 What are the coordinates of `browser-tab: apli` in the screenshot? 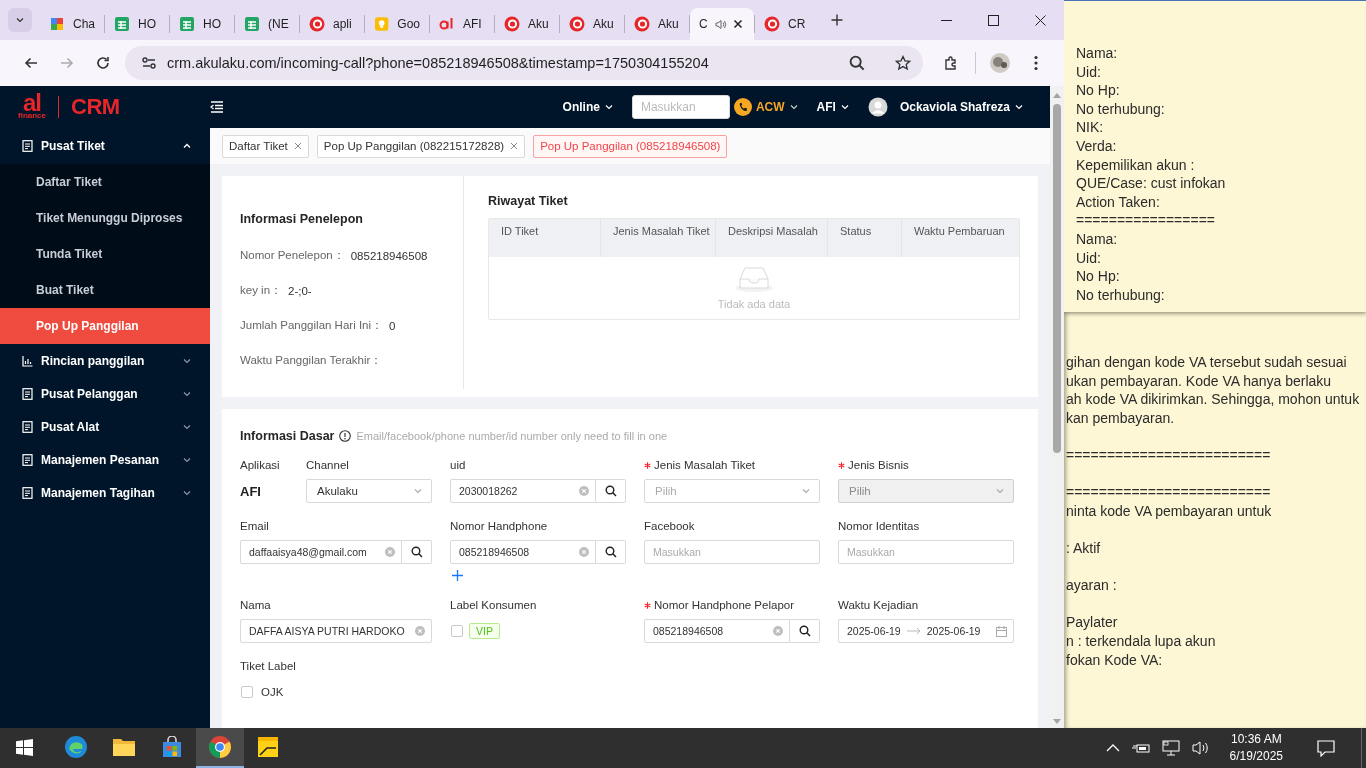 It's located at (332, 24).